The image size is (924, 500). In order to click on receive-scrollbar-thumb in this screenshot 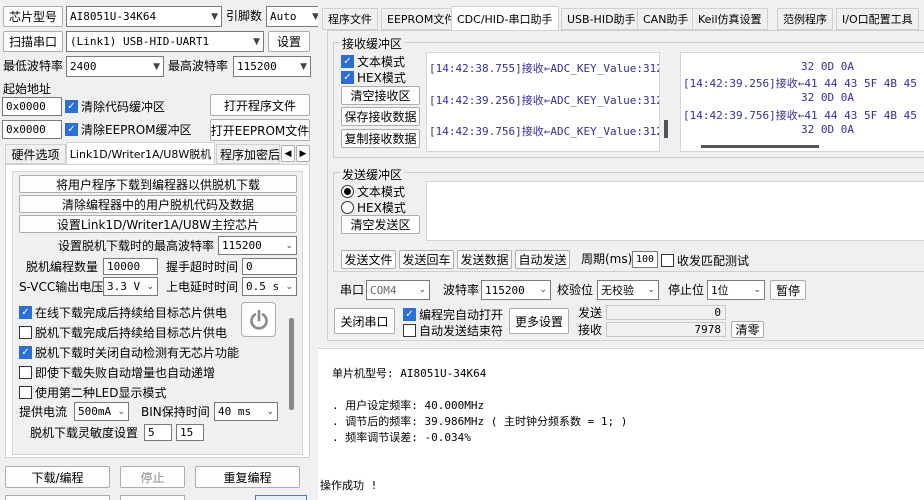, I will do `click(666, 129)`.